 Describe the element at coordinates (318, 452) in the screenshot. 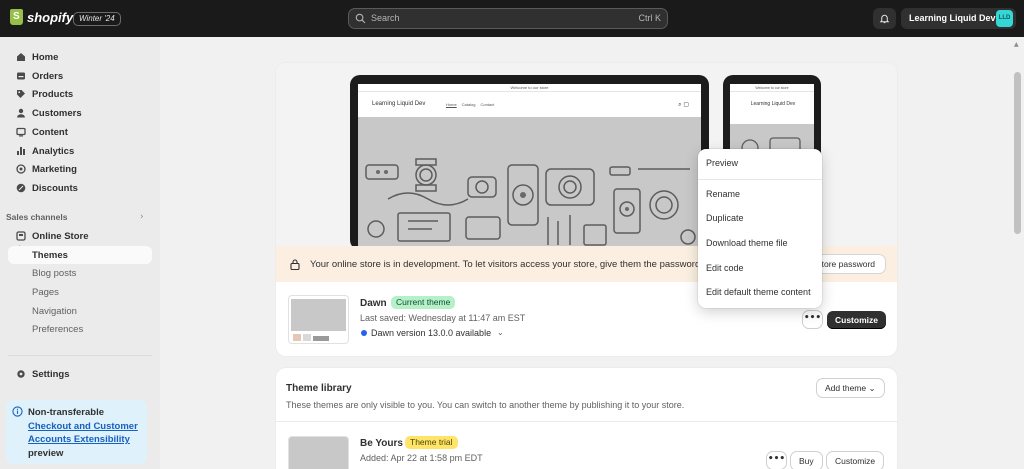

I see `theme-thumbnail` at that location.